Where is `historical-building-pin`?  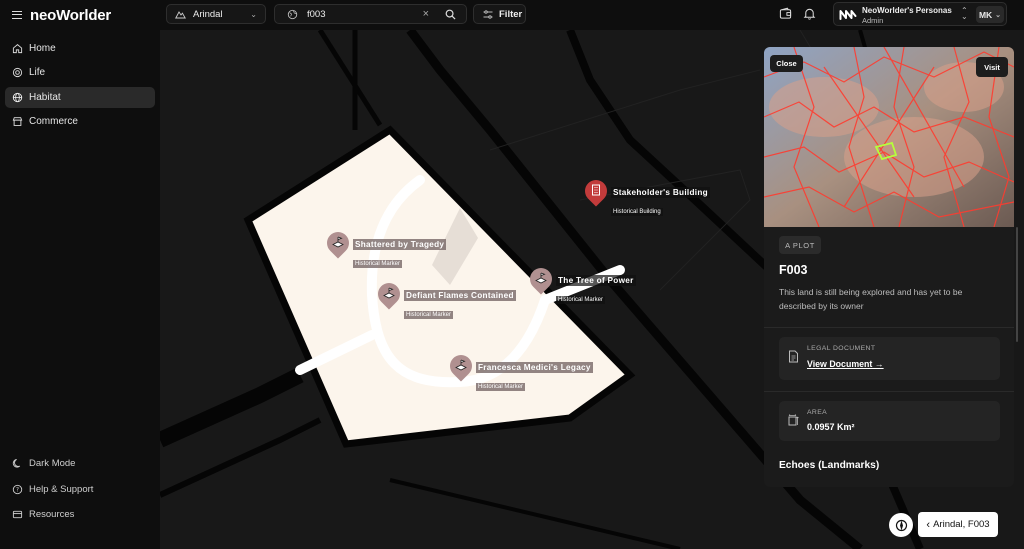
historical-building-pin is located at coordinates (596, 191).